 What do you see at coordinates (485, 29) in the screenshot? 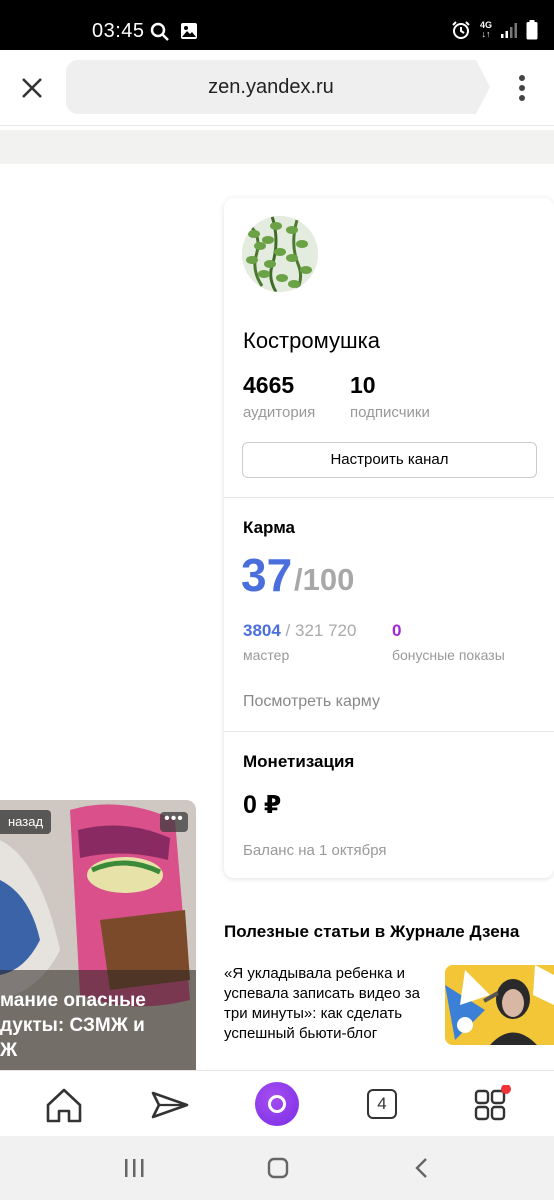
I see `network-type: 4G ↓↑` at bounding box center [485, 29].